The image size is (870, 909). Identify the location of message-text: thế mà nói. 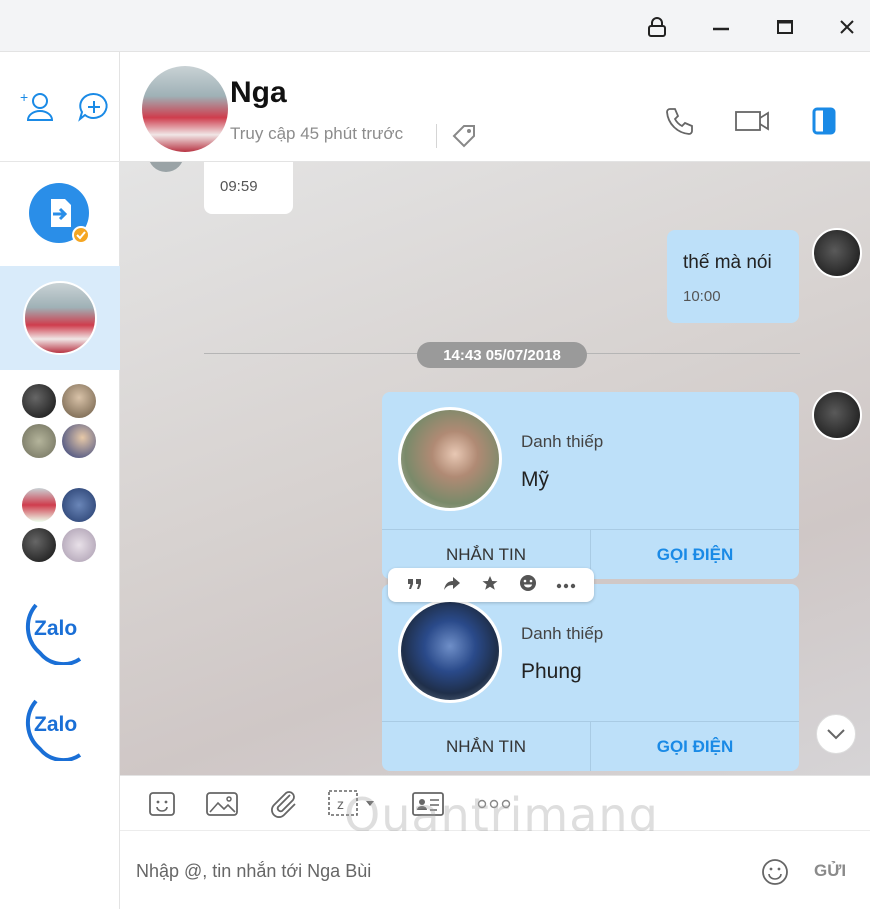
(727, 262).